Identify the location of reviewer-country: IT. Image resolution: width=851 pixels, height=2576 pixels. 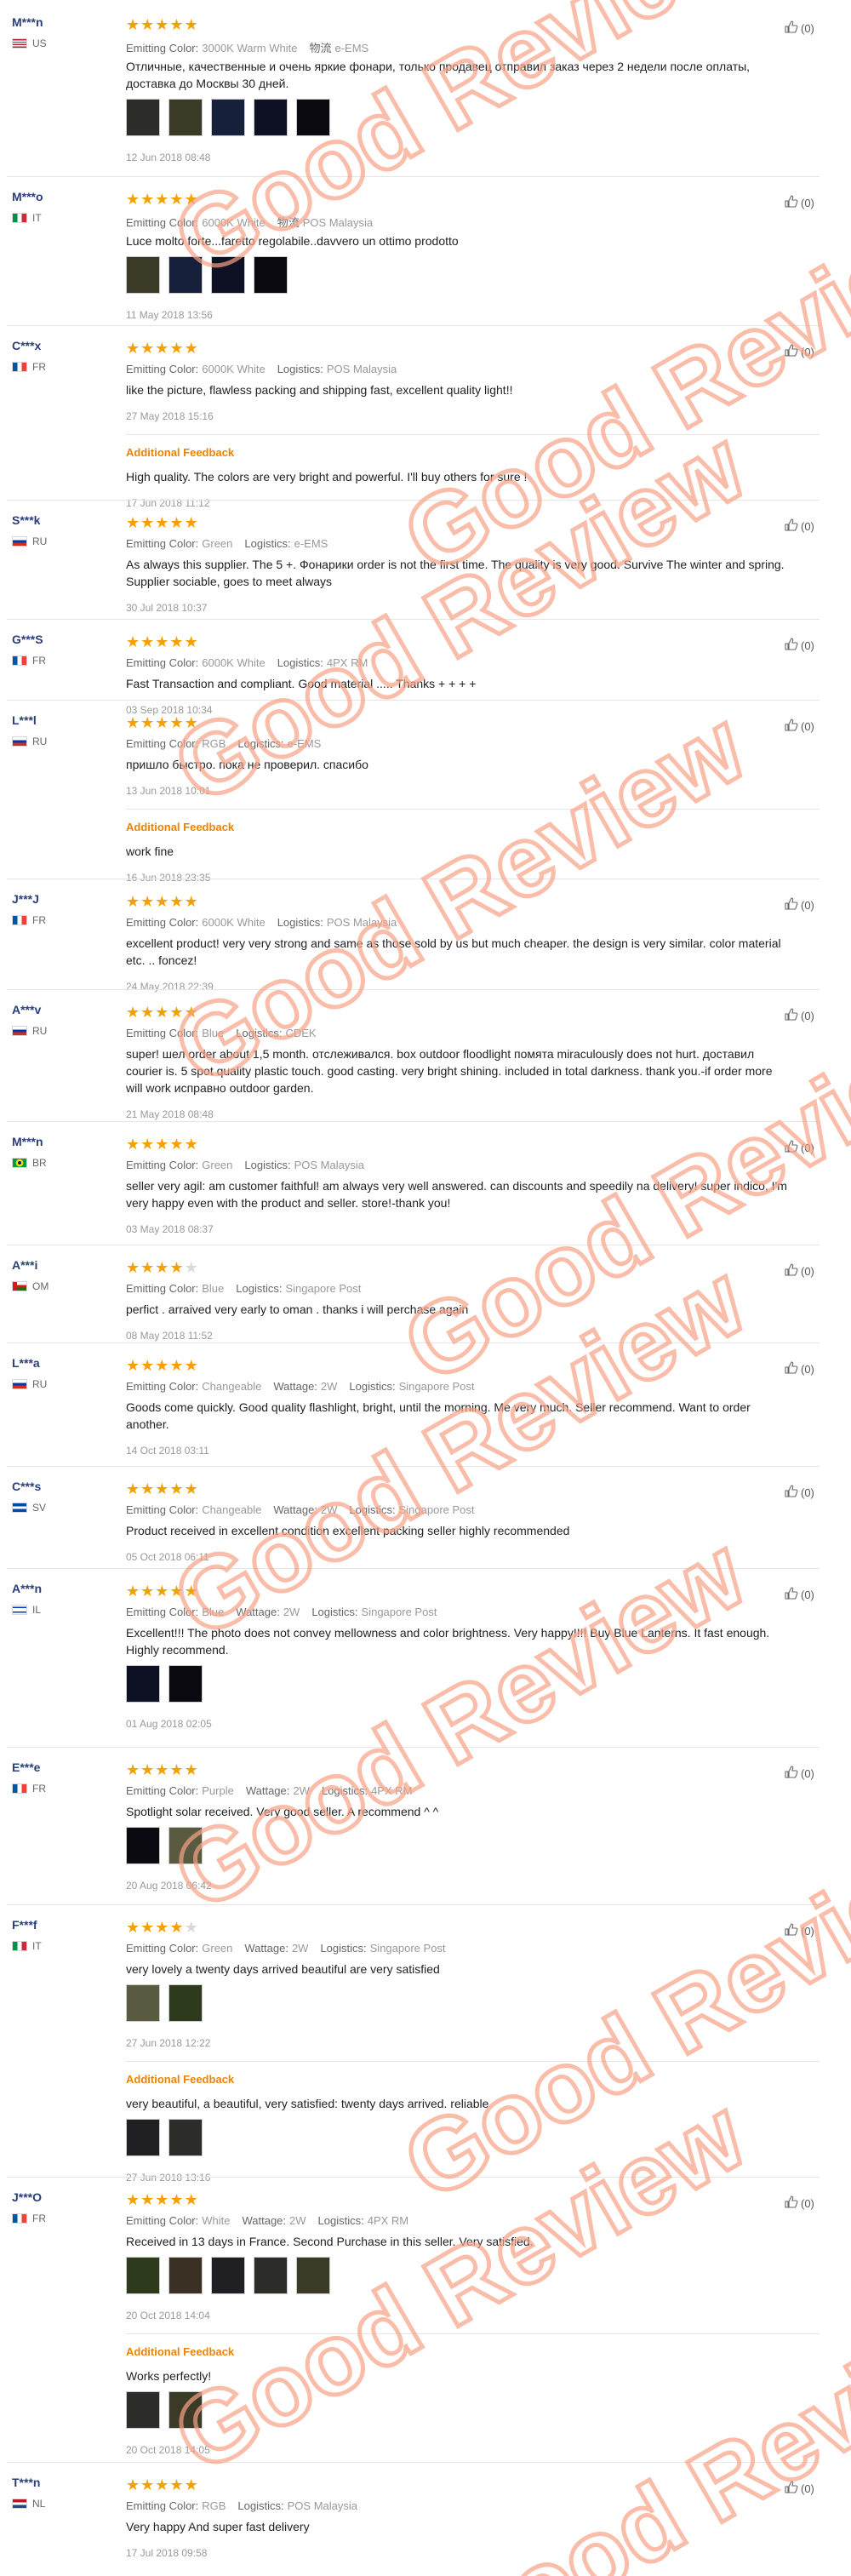
(27, 218).